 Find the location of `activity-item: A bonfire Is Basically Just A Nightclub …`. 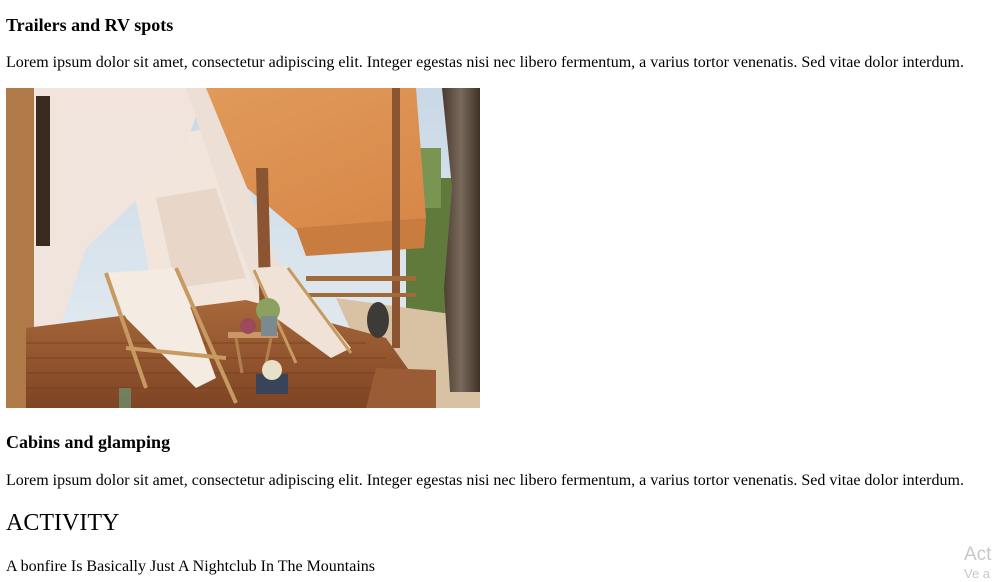

activity-item: A bonfire Is Basically Just A Nightclub … is located at coordinates (191, 566).